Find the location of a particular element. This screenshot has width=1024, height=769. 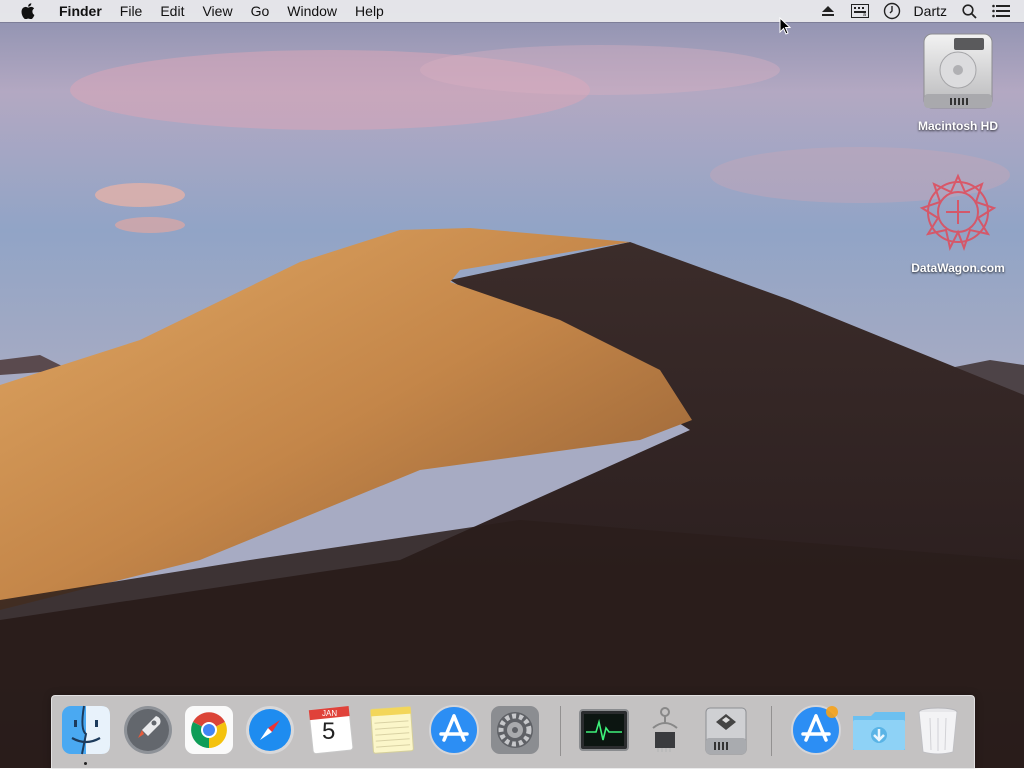

input-source-icon: a is located at coordinates (860, 11).